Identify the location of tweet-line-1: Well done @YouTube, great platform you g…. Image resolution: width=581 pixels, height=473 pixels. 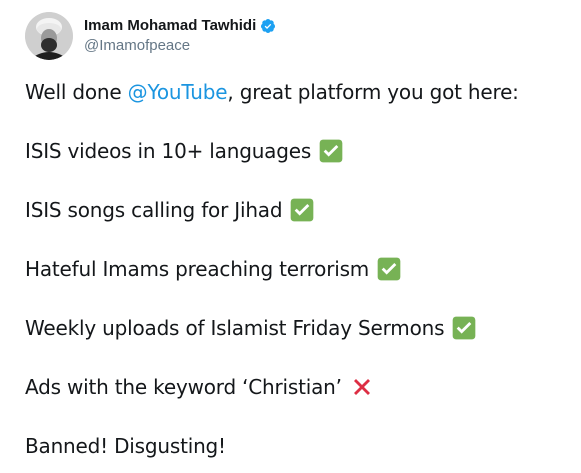
(272, 92).